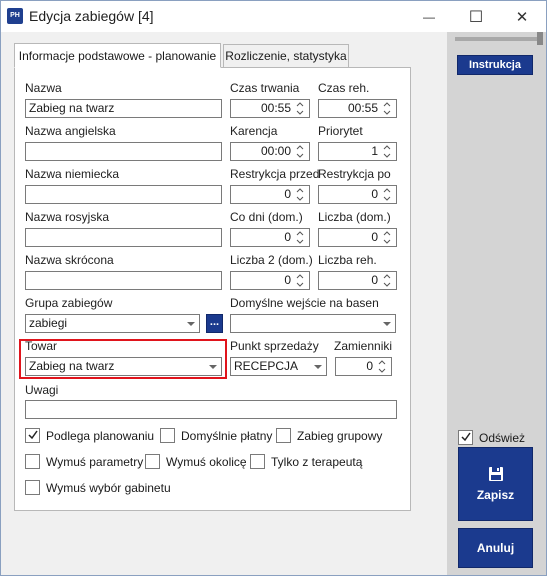 This screenshot has height=576, width=547. Describe the element at coordinates (70, 131) in the screenshot. I see `nazwa-angielska-label: Nazwa angielska` at that location.